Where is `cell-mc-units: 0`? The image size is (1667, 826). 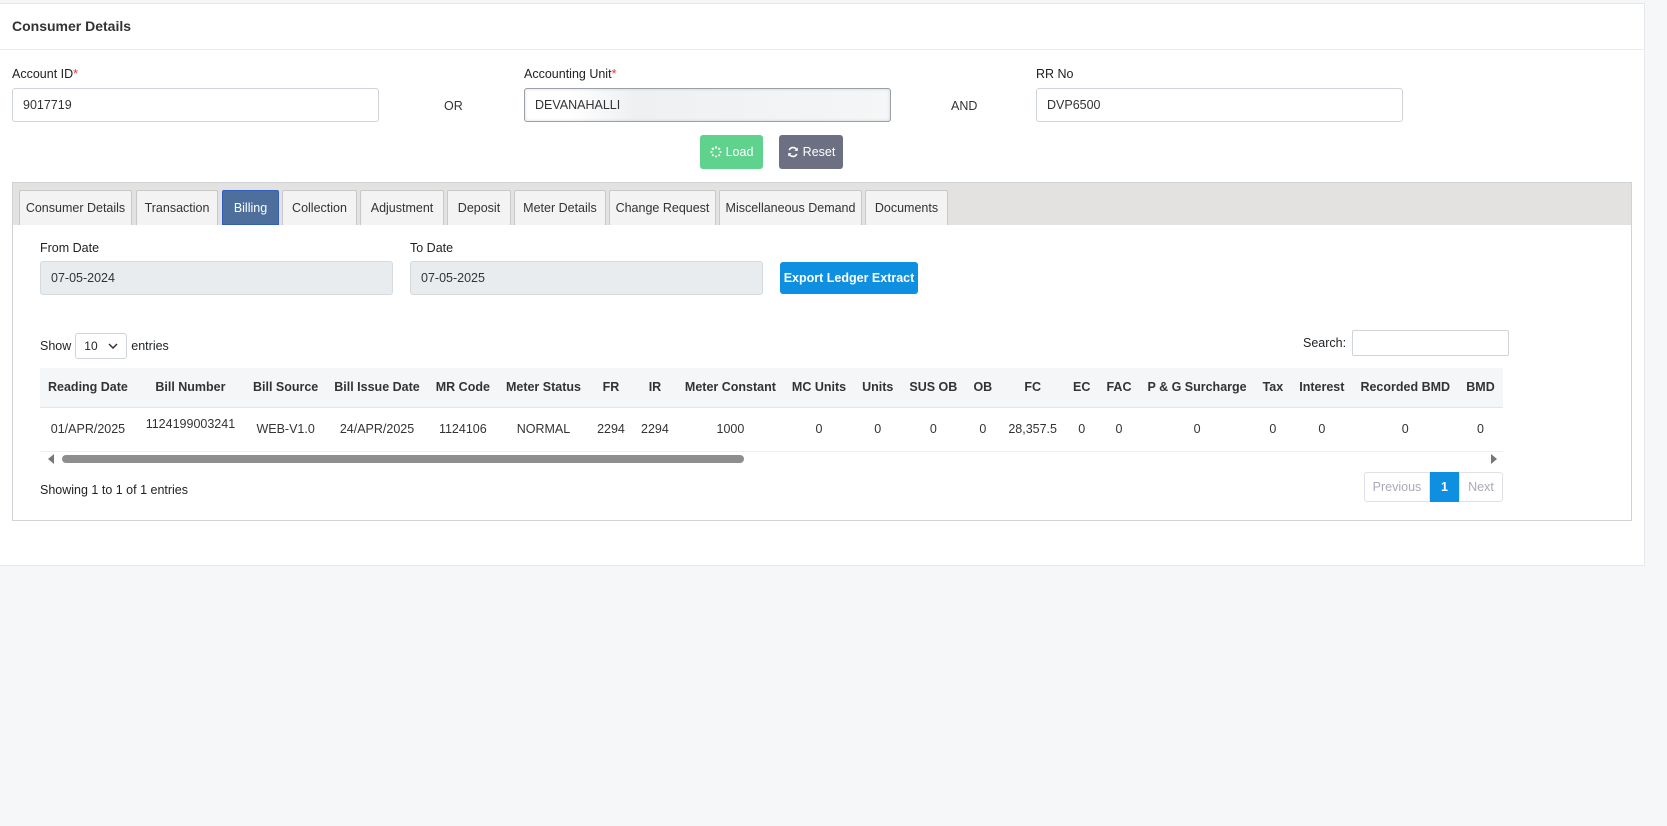
cell-mc-units: 0 is located at coordinates (819, 429).